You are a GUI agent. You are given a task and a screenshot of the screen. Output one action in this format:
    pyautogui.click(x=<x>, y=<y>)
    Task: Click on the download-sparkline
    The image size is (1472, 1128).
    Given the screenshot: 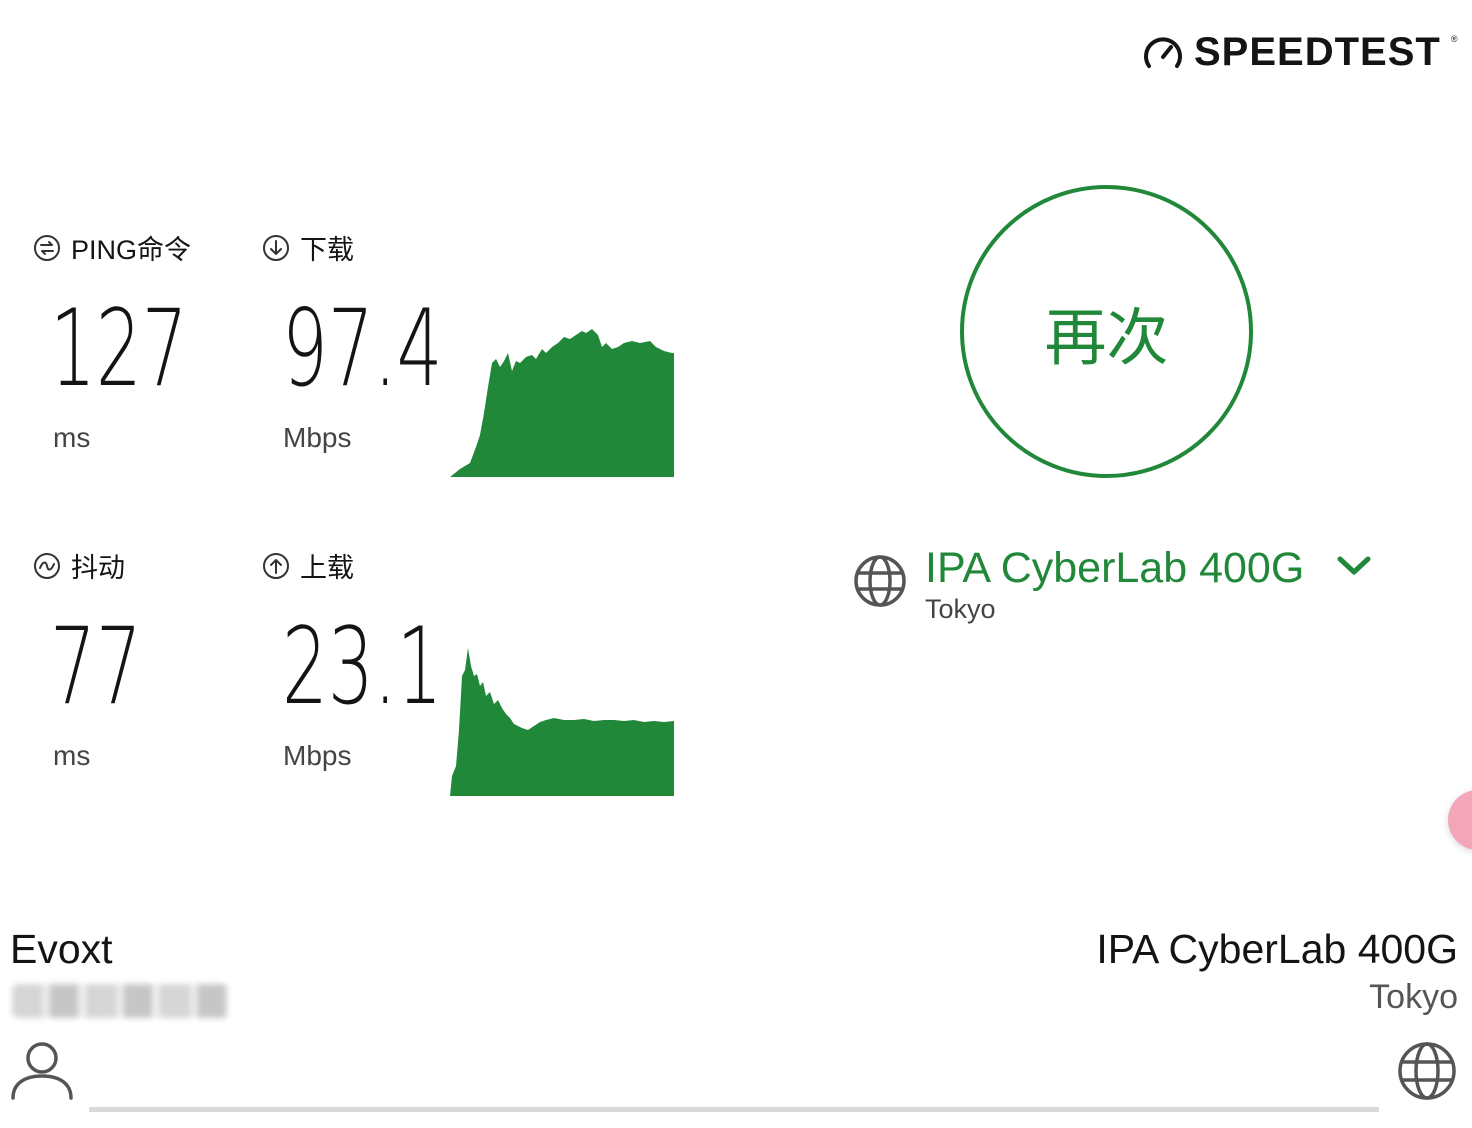 What is the action you would take?
    pyautogui.click(x=562, y=403)
    